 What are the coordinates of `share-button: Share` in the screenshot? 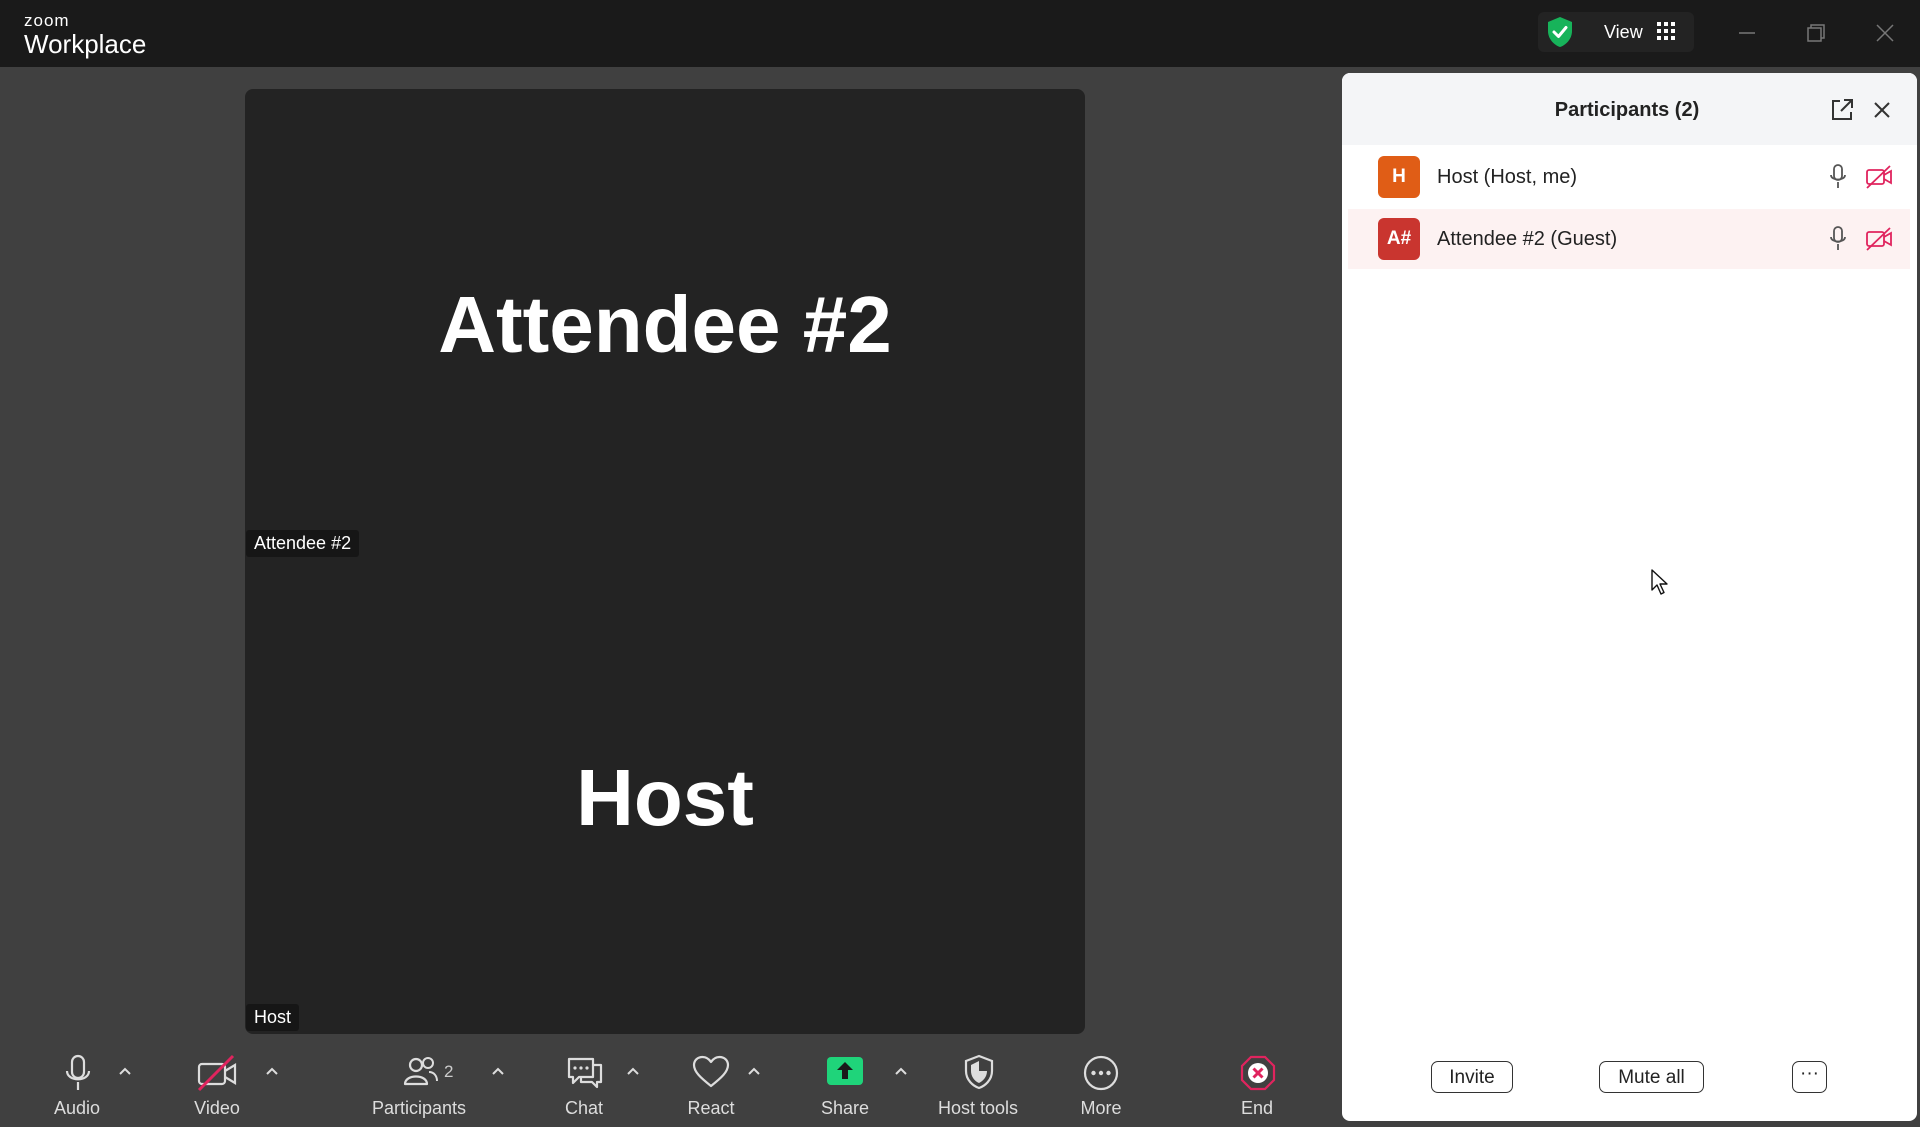 It's located at (846, 1087).